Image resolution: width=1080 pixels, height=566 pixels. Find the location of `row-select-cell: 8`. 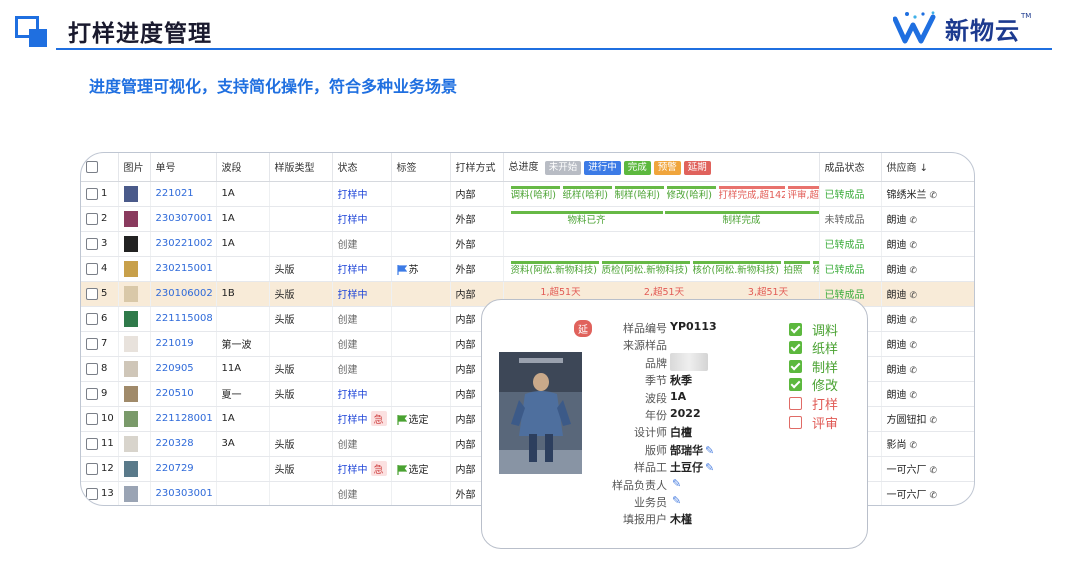

row-select-cell: 8 is located at coordinates (100, 369).